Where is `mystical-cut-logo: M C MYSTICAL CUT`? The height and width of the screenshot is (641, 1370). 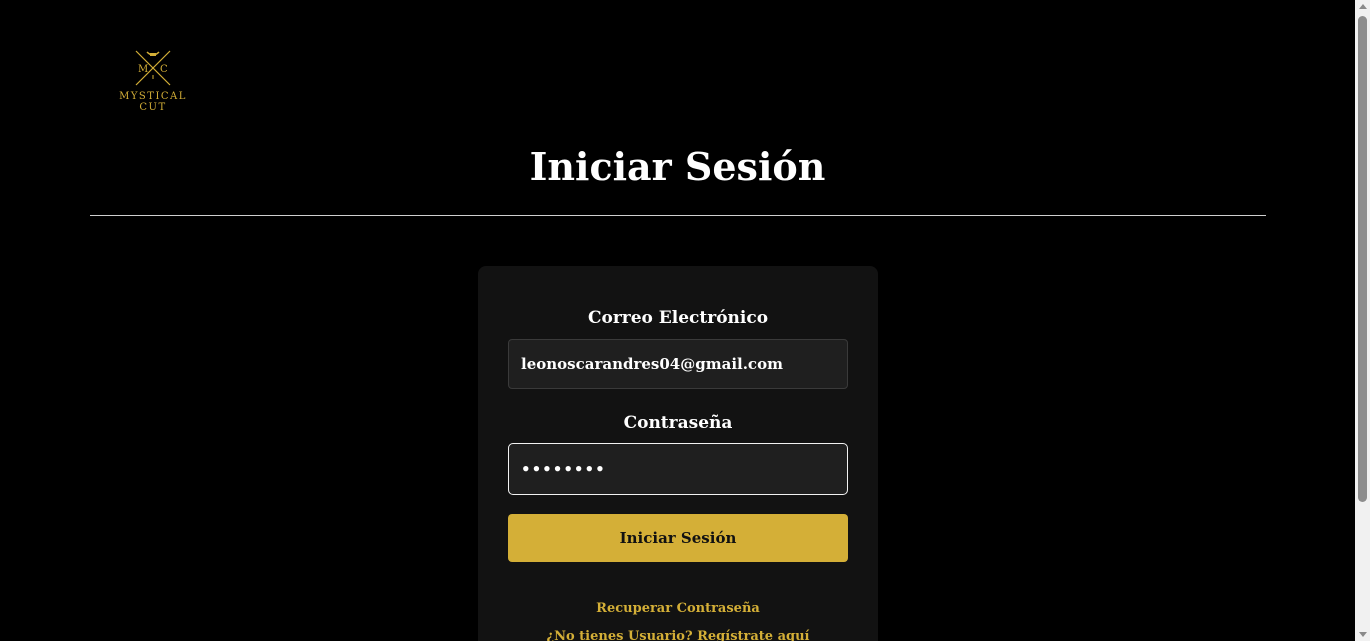
mystical-cut-logo: M C MYSTICAL CUT is located at coordinates (153, 81).